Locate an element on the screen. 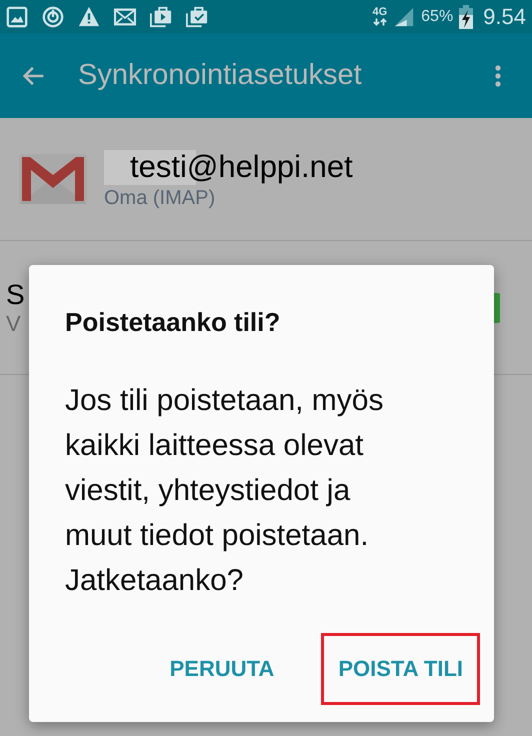 The image size is (532, 736). more-options-icon is located at coordinates (498, 76).